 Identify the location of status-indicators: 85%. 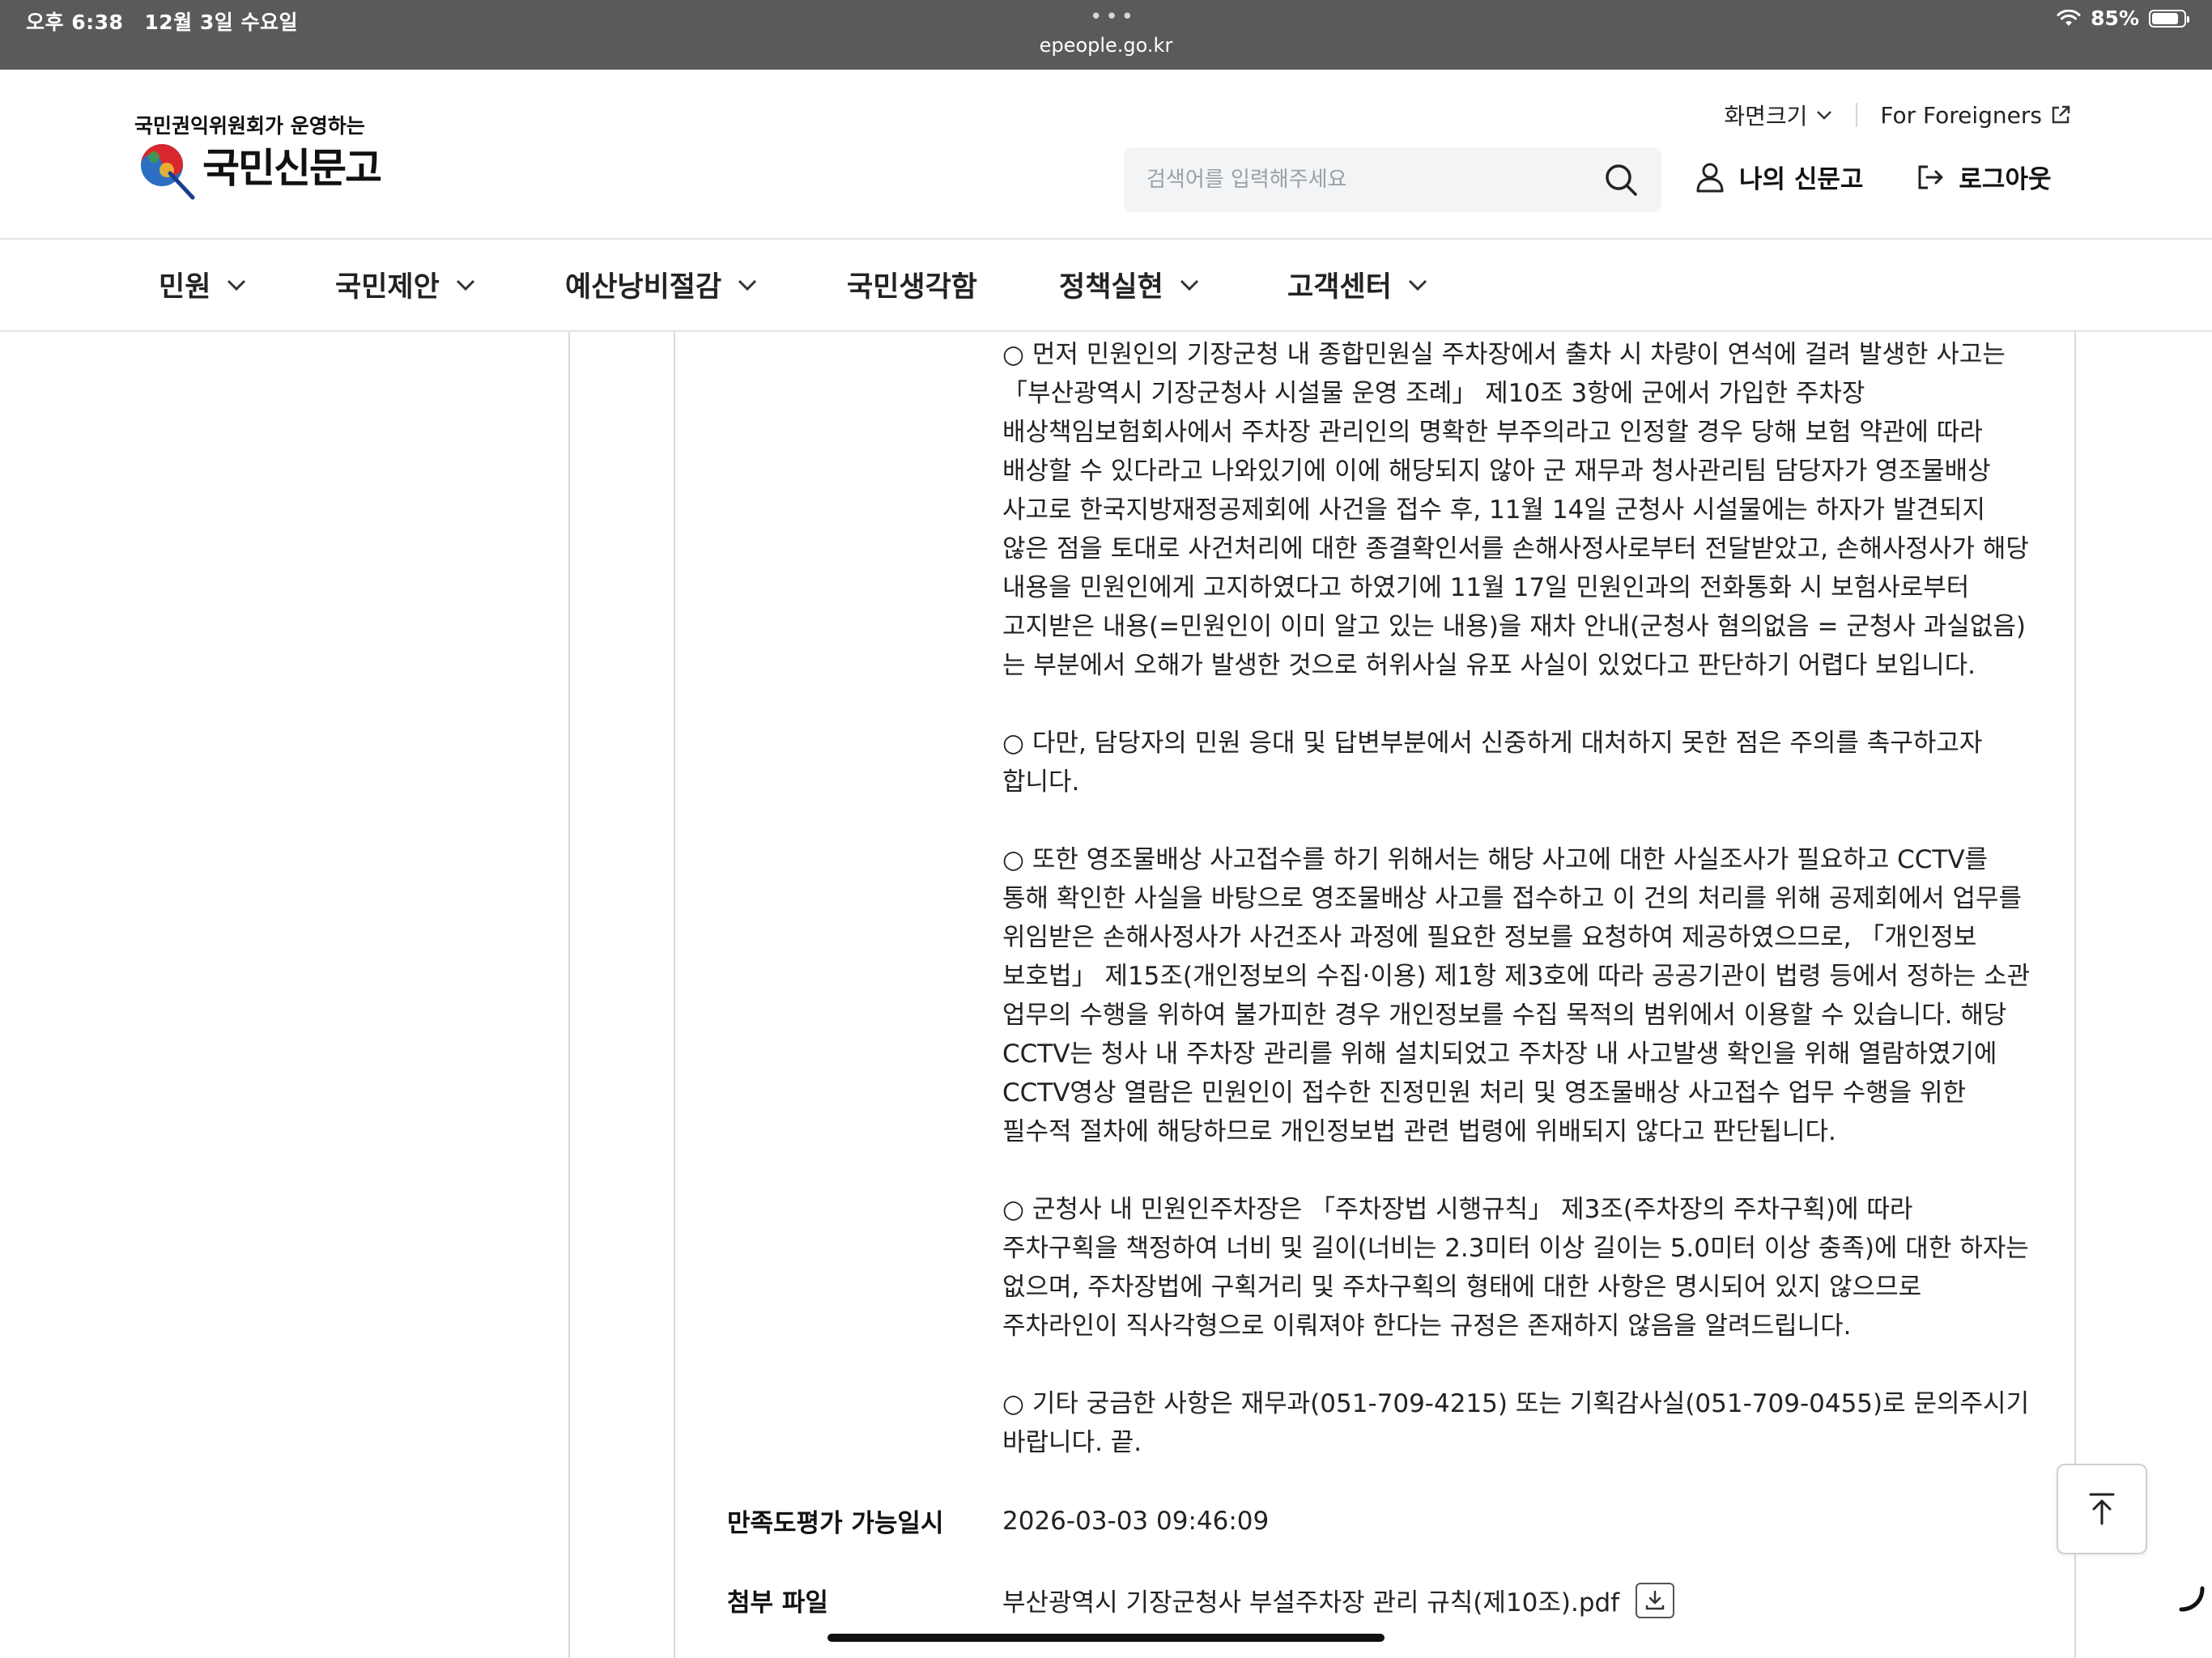
(2123, 18).